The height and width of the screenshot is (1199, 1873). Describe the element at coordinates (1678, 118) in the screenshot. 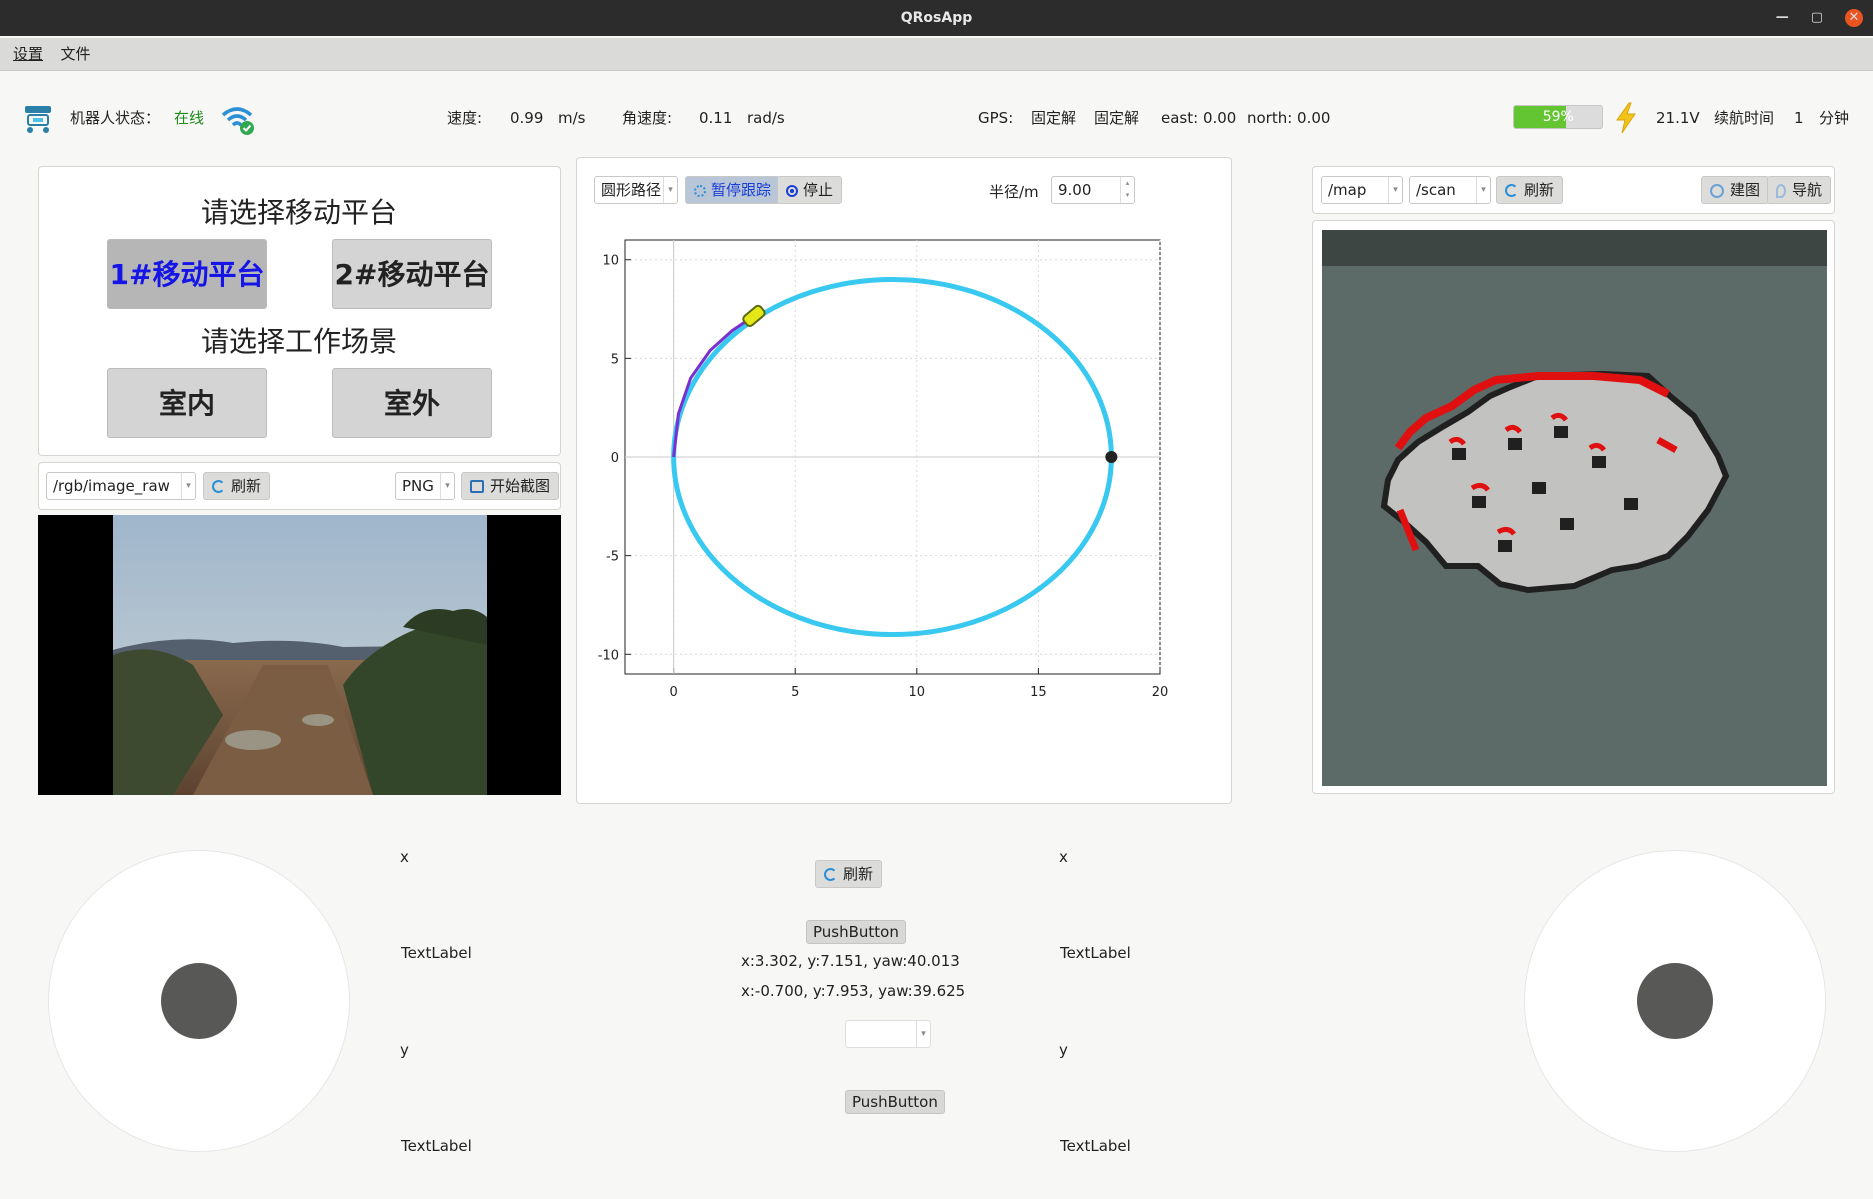

I see `voltage-value: 21.1V` at that location.